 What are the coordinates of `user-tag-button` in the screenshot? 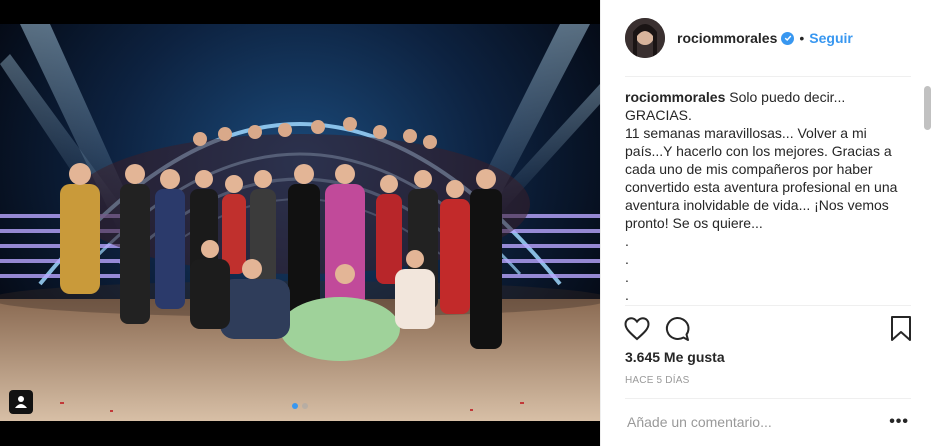 It's located at (21, 402).